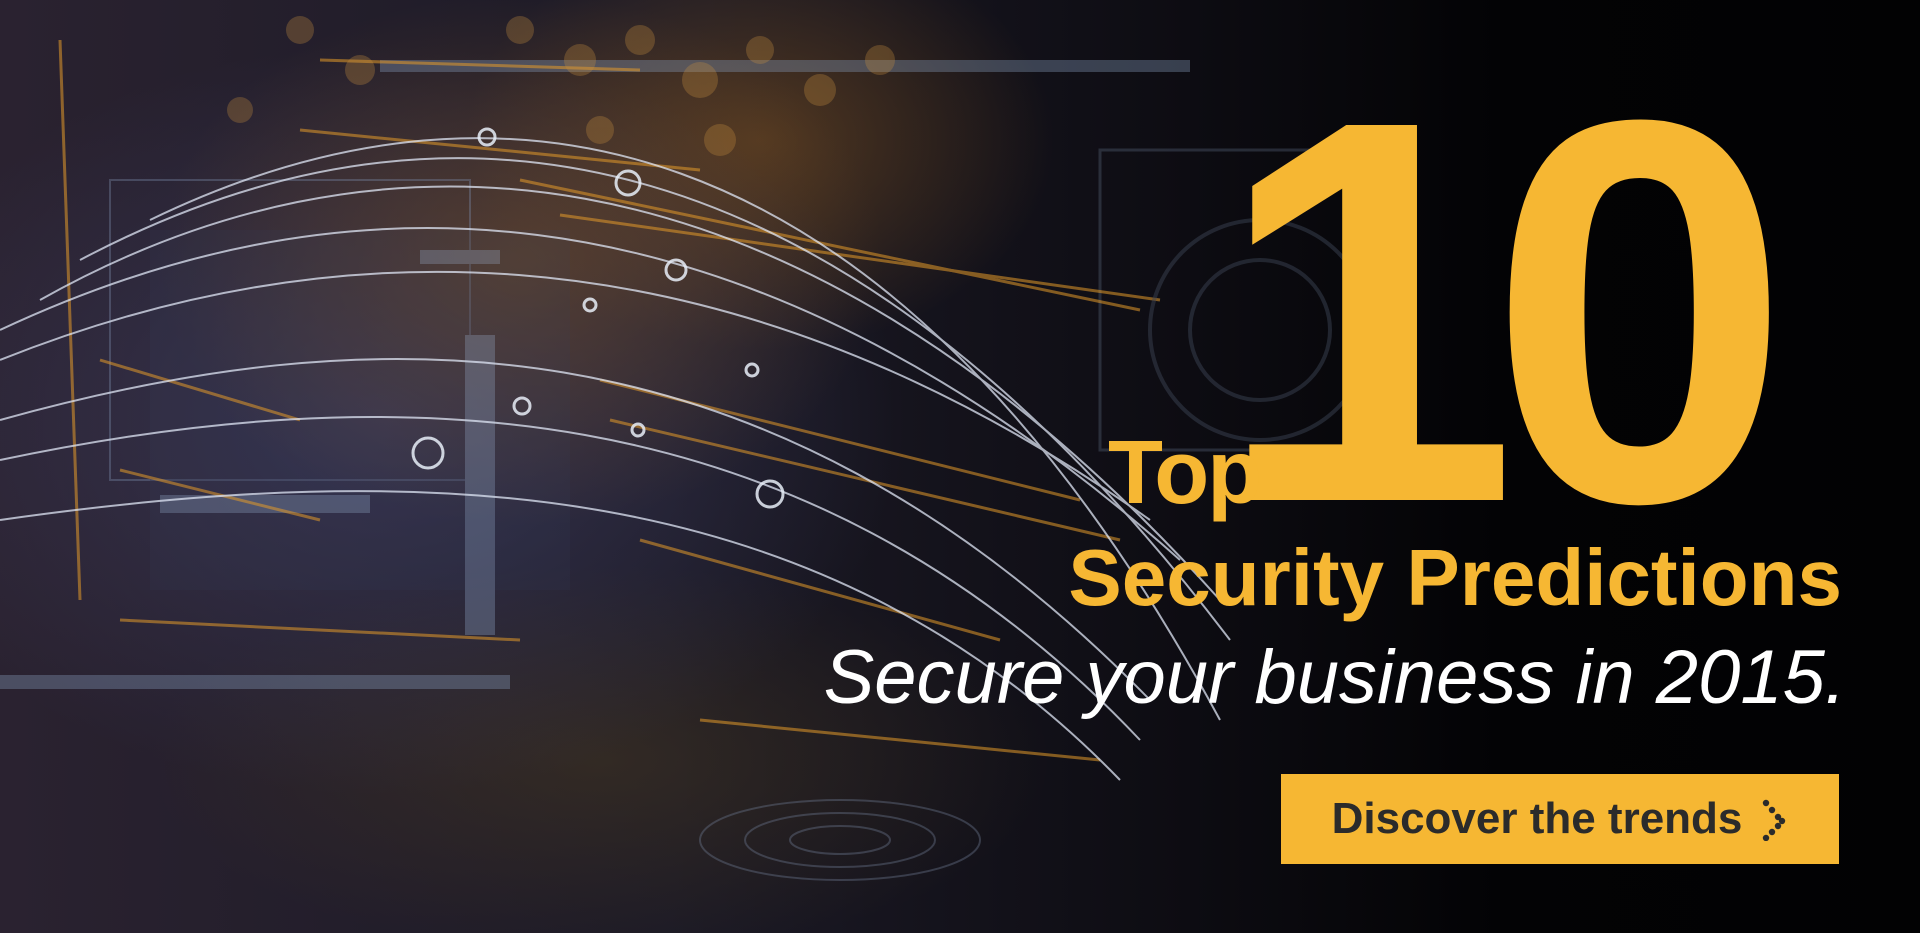 This screenshot has height=933, width=1920. I want to click on discover-trends-label: Discover the trends, so click(1537, 818).